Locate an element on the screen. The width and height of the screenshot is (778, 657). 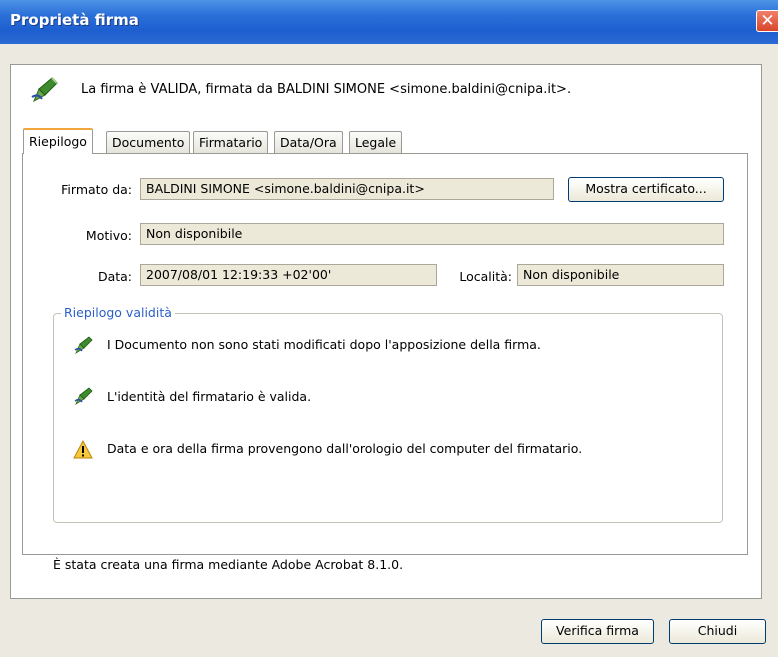
date-field: 2007/08/01 12:19:33 +02'00' is located at coordinates (288, 275).